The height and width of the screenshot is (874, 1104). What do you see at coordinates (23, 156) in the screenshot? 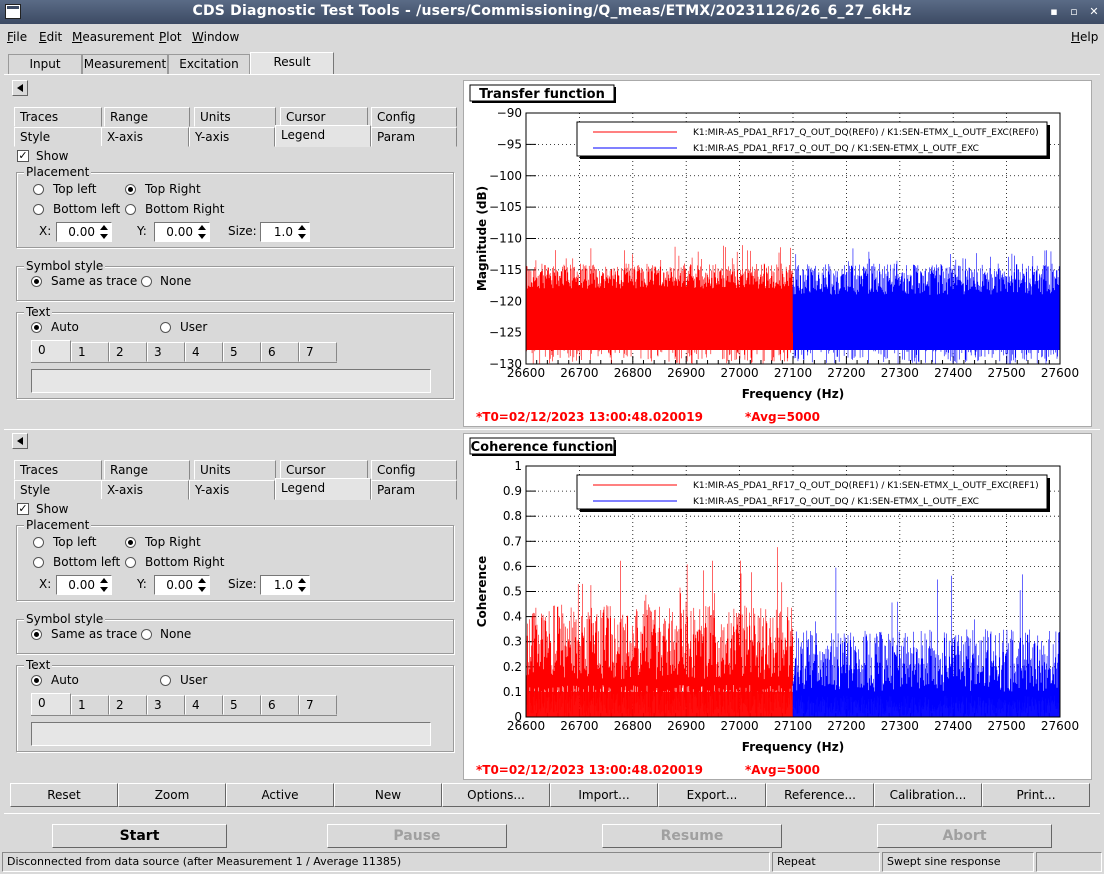
I see `show-legend-checkbox: ✓` at bounding box center [23, 156].